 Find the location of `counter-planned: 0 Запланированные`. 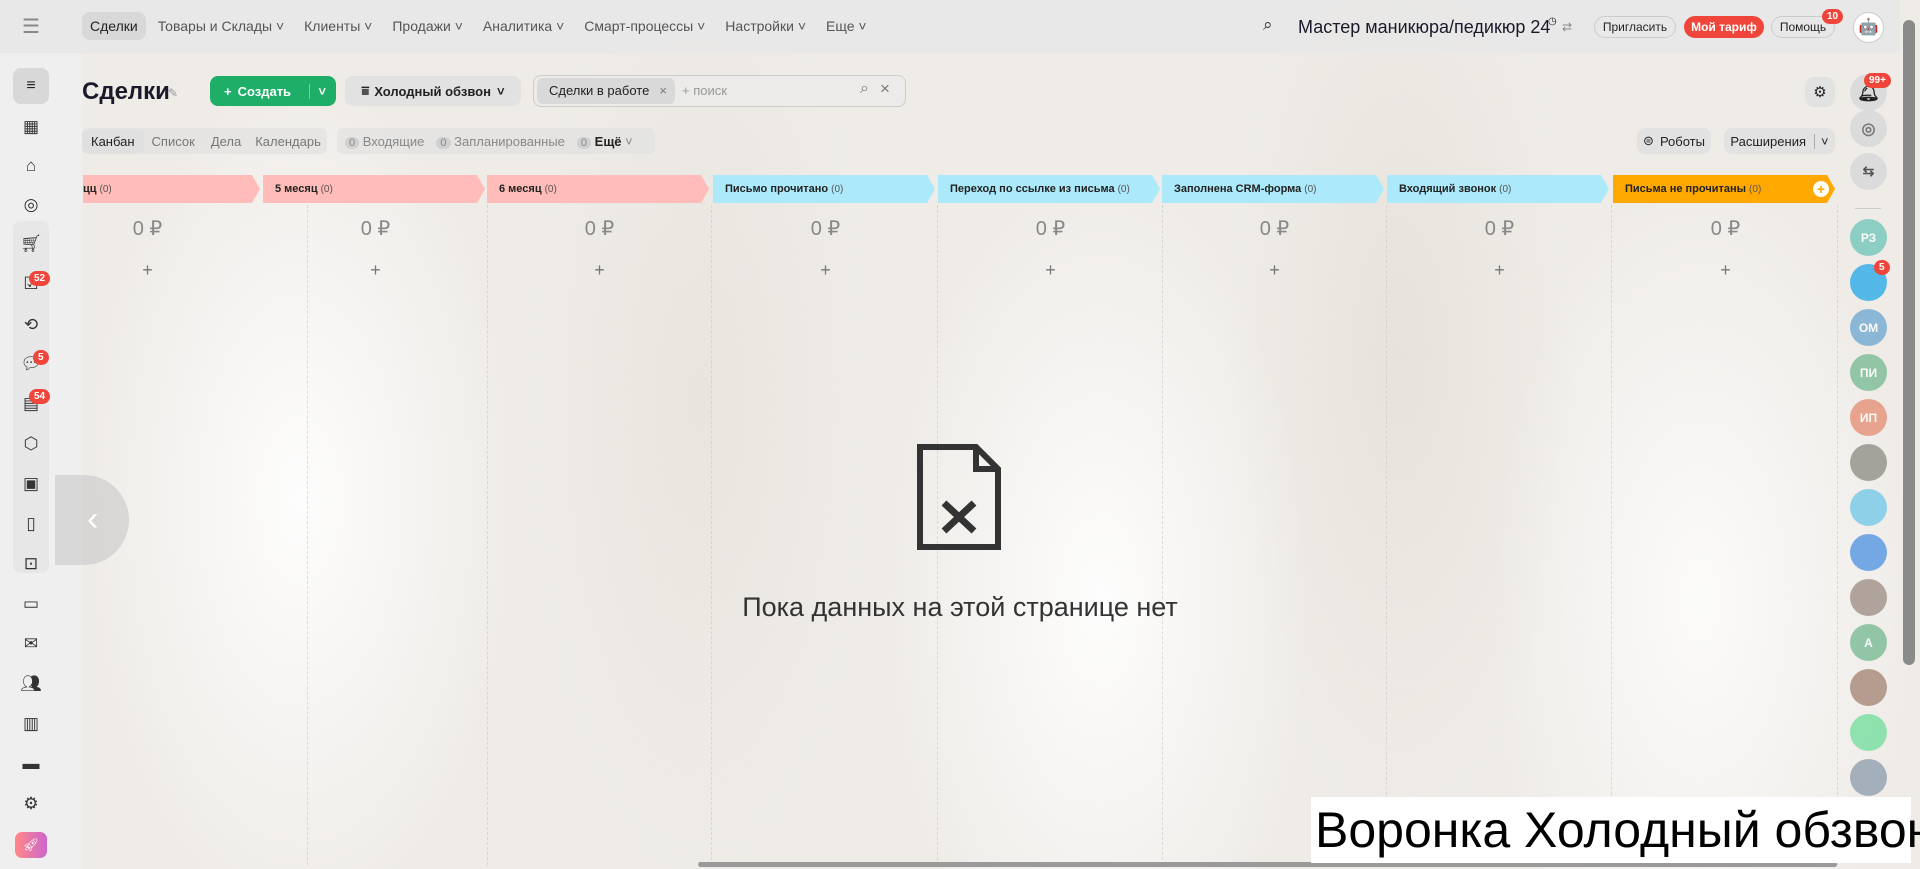

counter-planned: 0 Запланированные is located at coordinates (500, 141).